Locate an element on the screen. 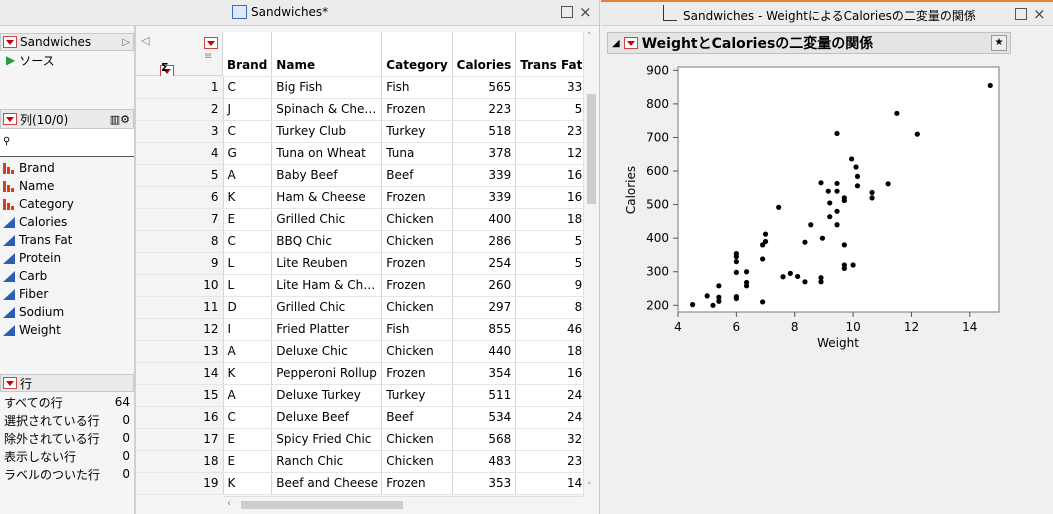 Image resolution: width=1053 pixels, height=514 pixels. vertical-scroll-thumb is located at coordinates (591, 149).